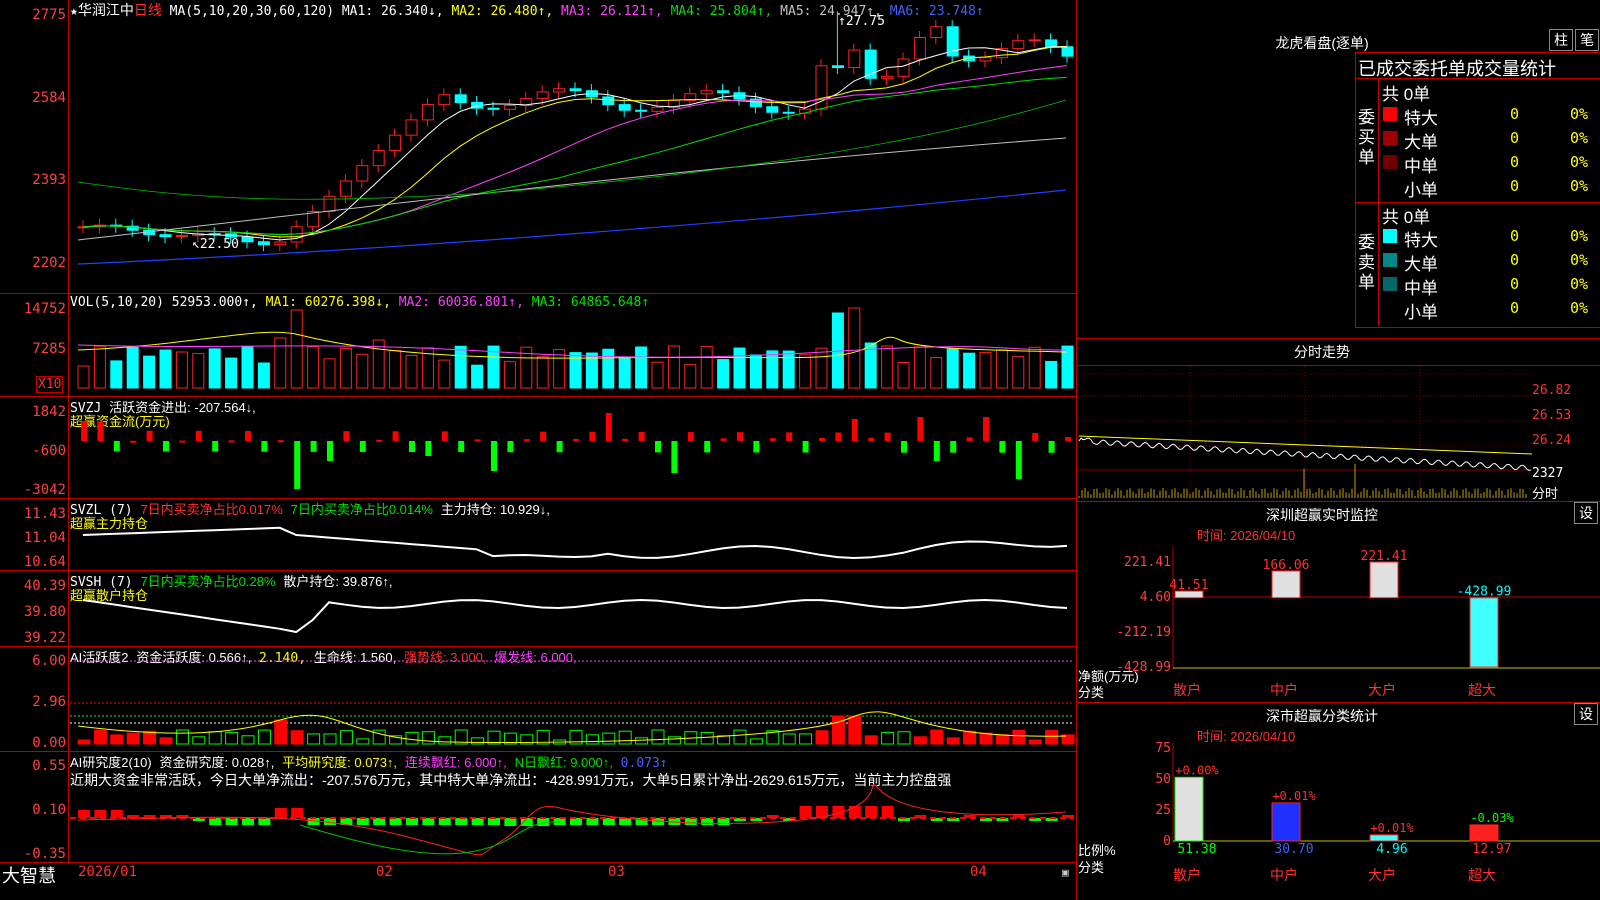  Describe the element at coordinates (1587, 40) in the screenshot. I see `tick-view-button: 笔` at that location.